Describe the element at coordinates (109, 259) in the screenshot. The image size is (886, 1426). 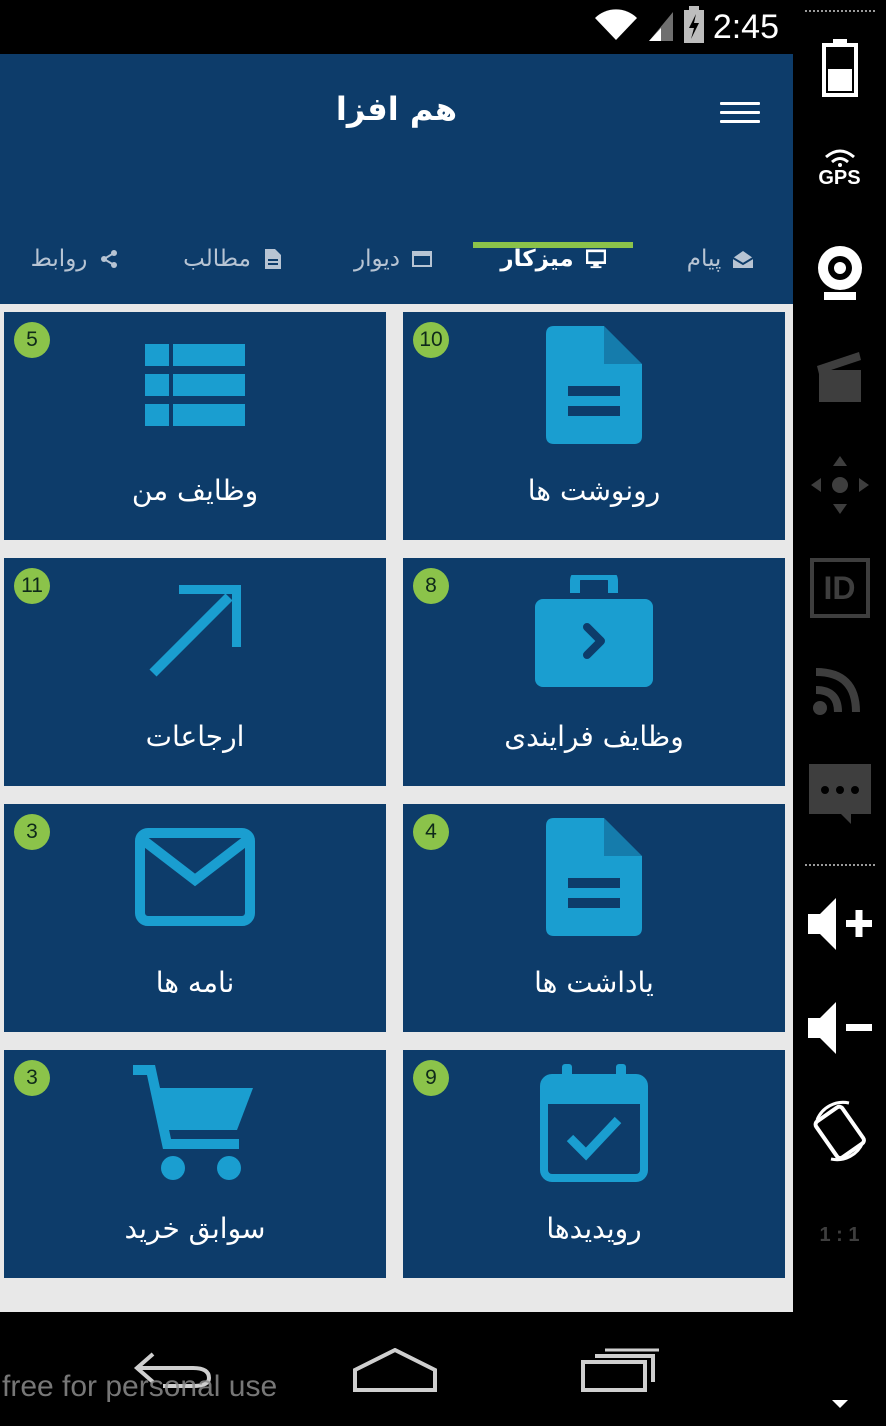
I see `share-icon` at that location.